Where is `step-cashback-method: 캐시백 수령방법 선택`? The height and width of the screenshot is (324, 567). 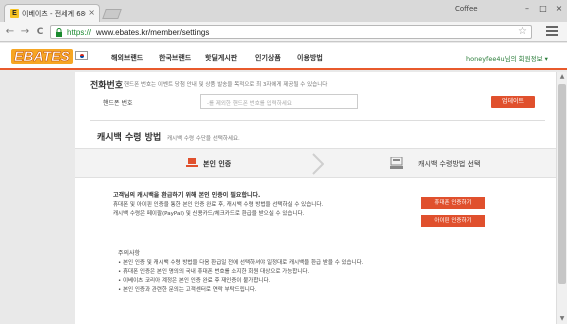 step-cashback-method: 캐시백 수령방법 선택 is located at coordinates (449, 164).